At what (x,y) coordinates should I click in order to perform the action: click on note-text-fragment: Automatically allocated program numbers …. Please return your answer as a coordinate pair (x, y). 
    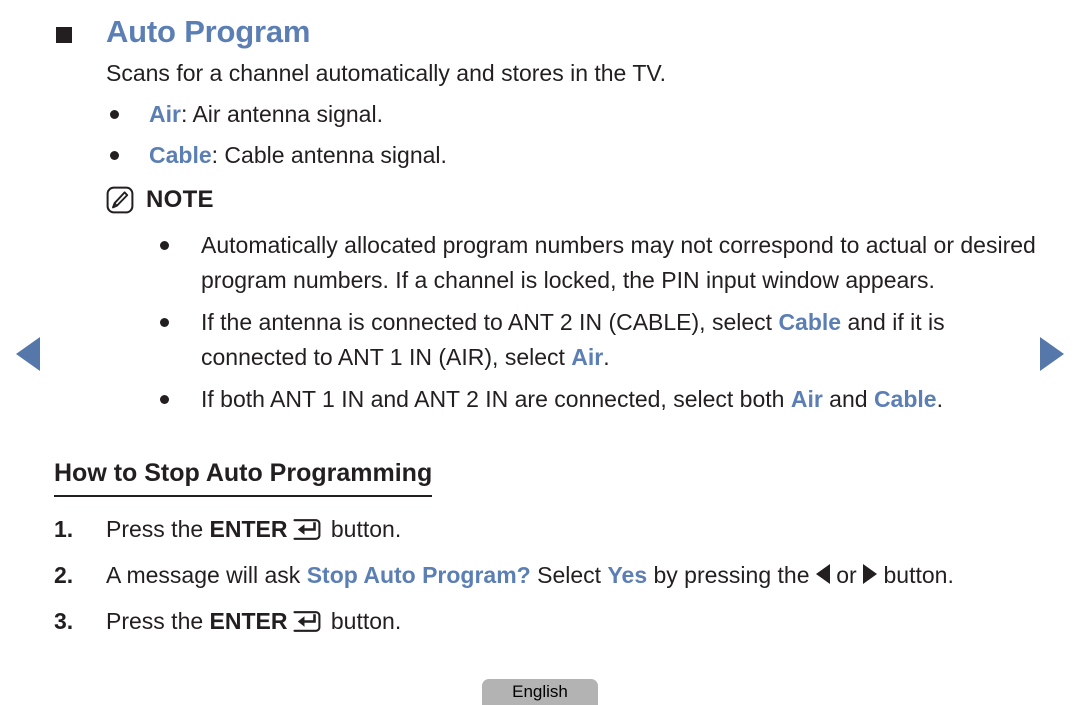
    Looking at the image, I should click on (618, 262).